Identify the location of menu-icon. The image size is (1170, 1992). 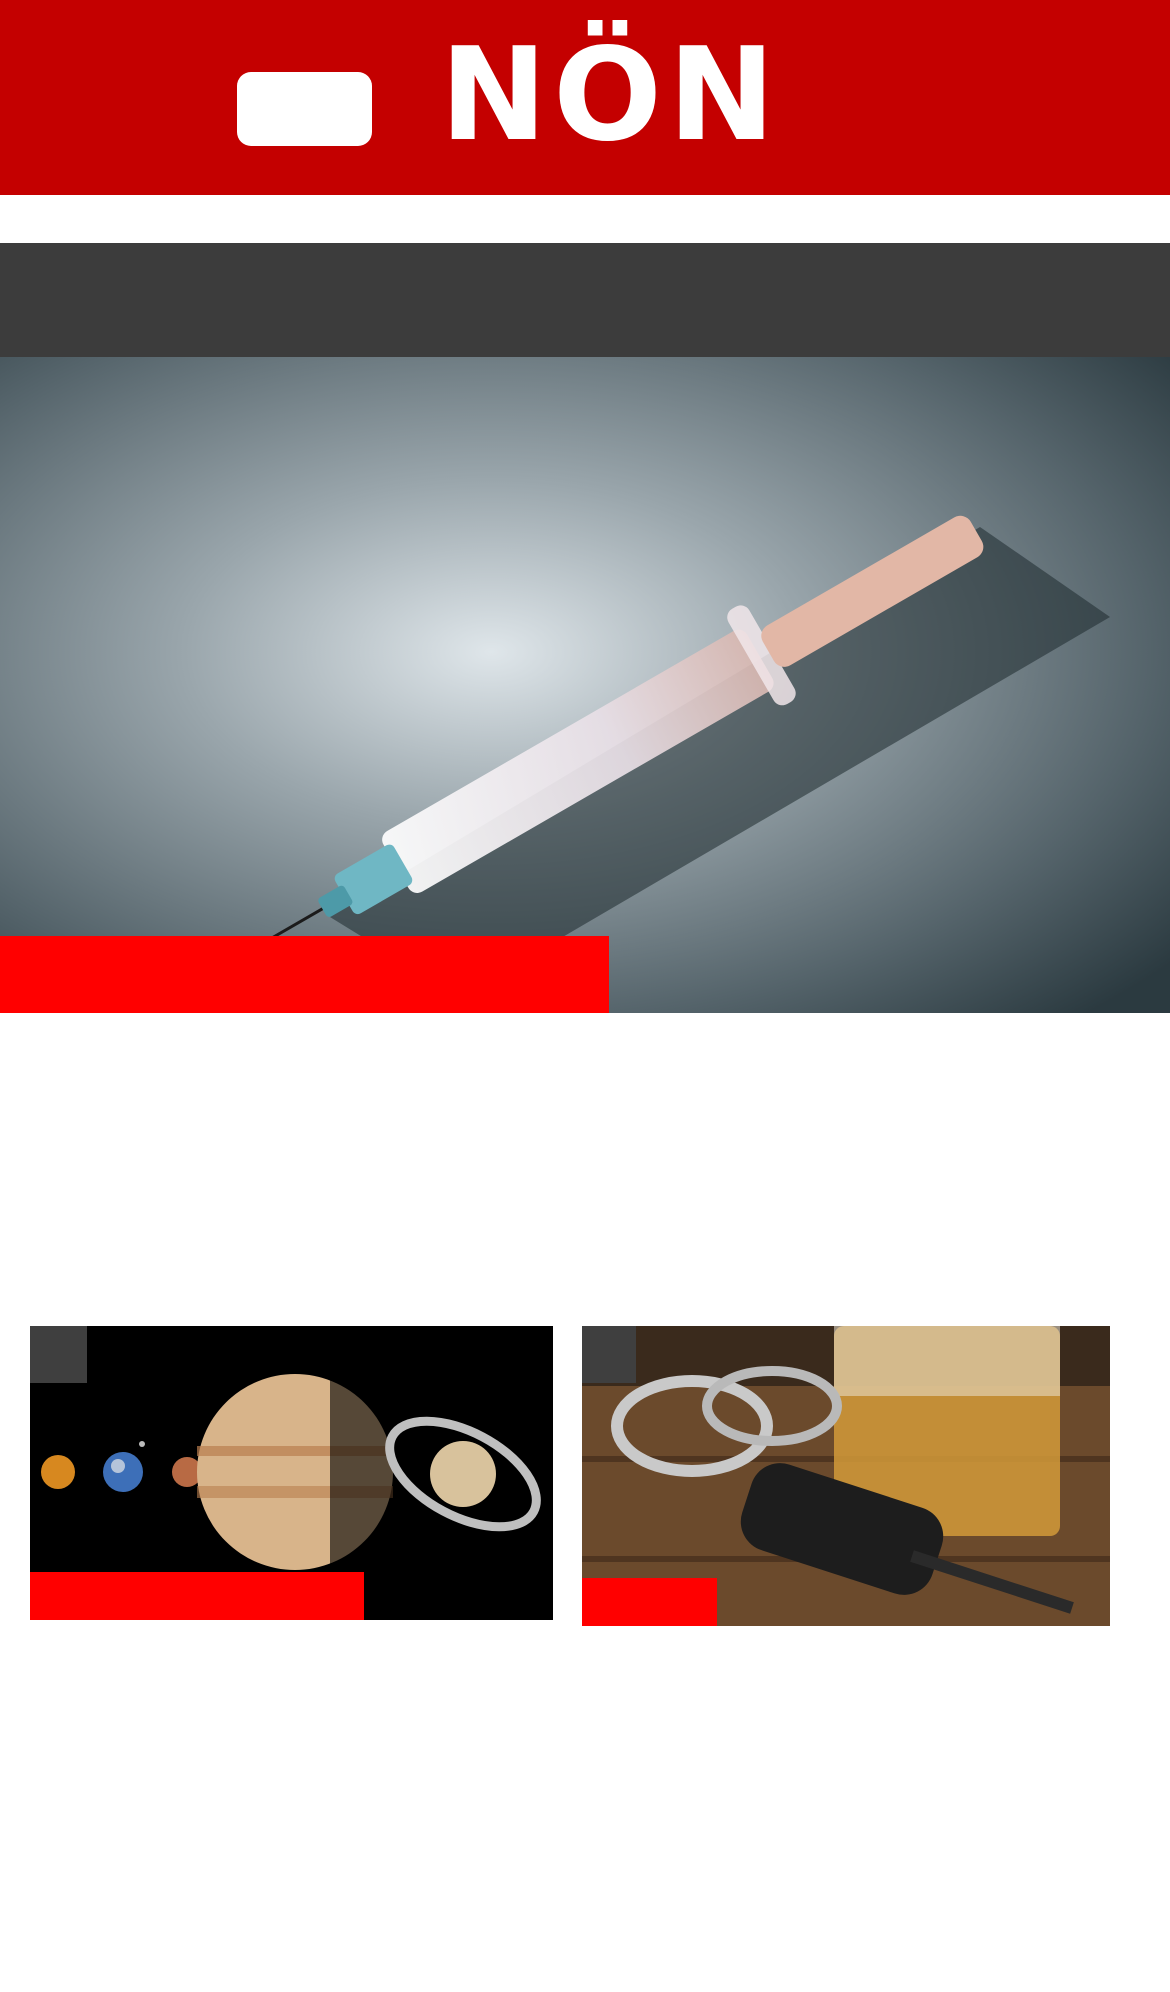
(304, 109).